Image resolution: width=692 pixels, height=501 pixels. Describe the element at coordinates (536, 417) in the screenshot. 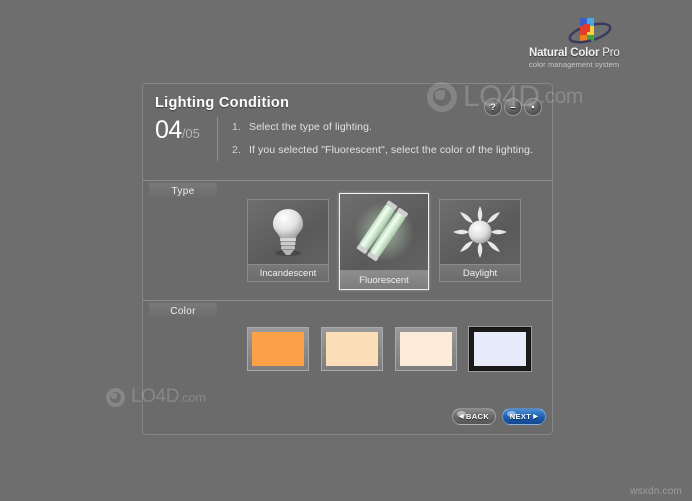

I see `next-arrow-icon: ▶` at that location.